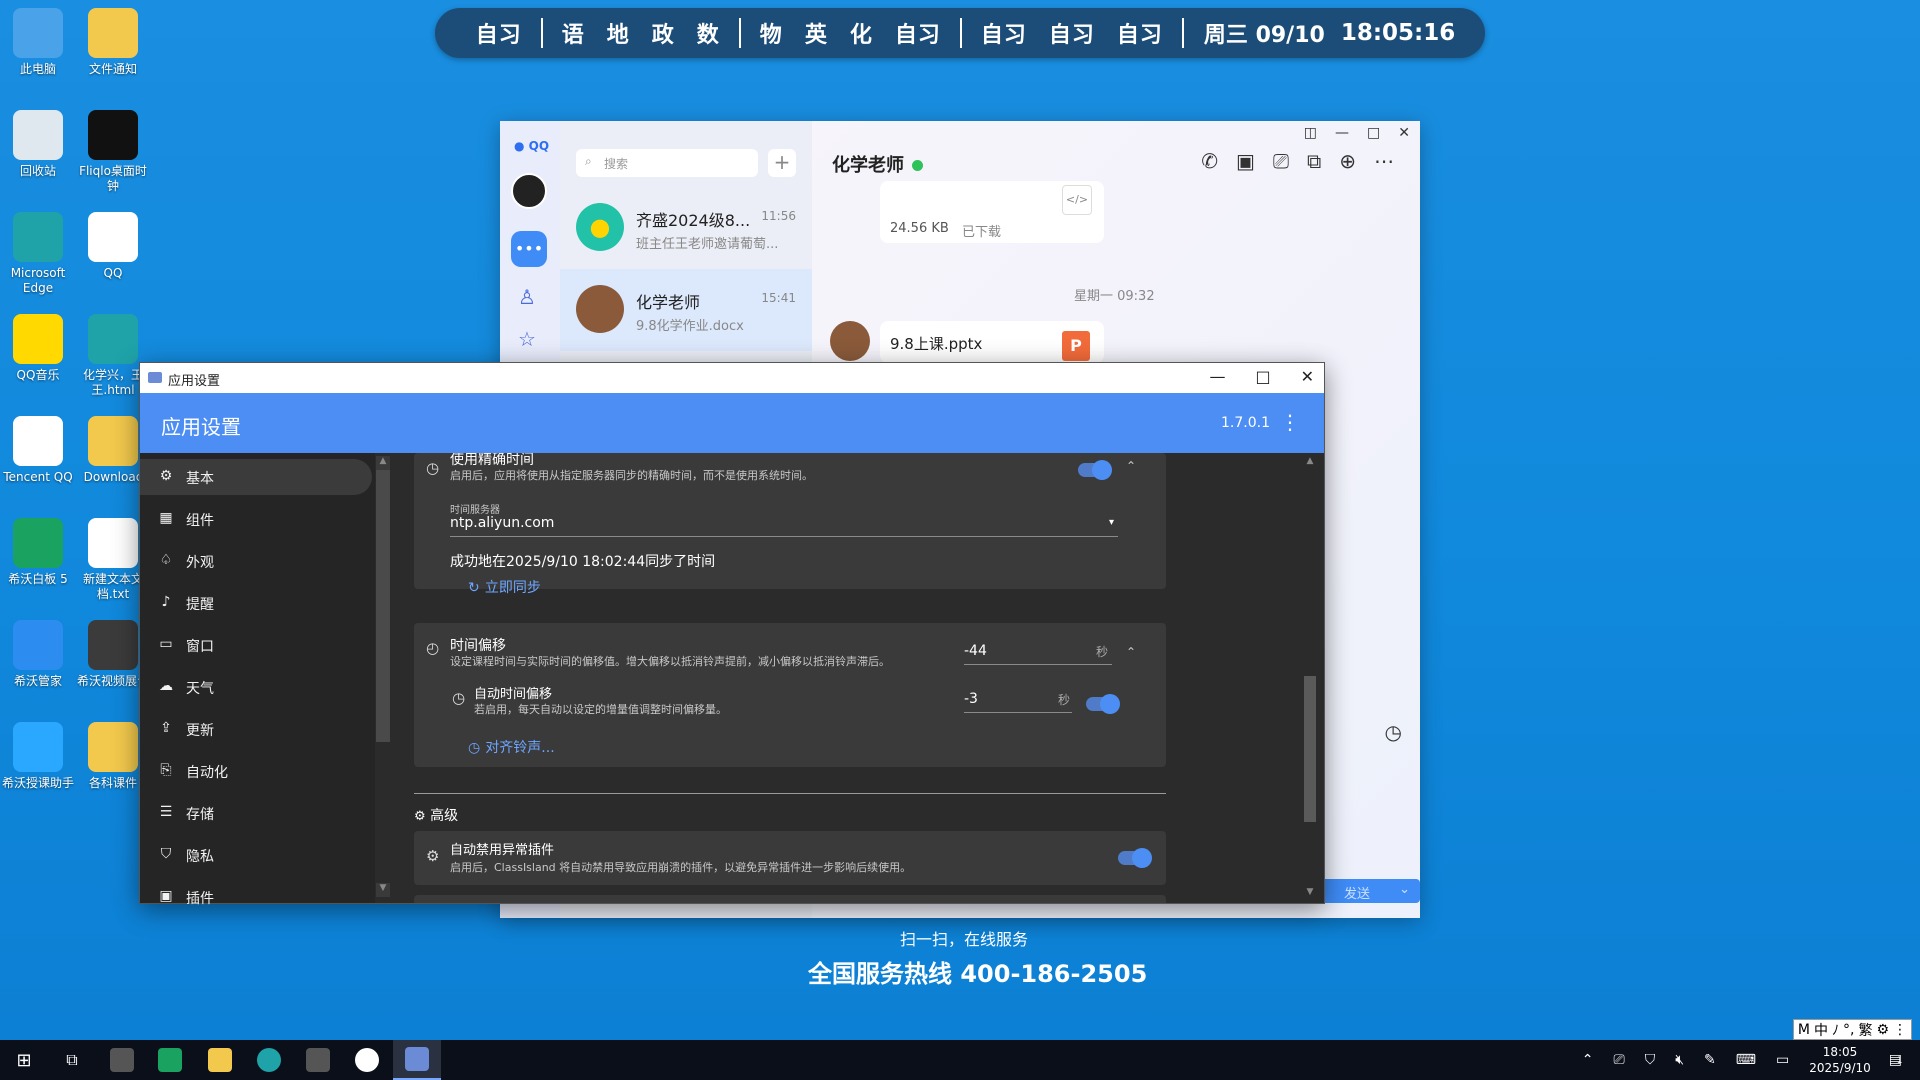  I want to click on sidebar-item-cloud: ☁ 天气, so click(256, 687).